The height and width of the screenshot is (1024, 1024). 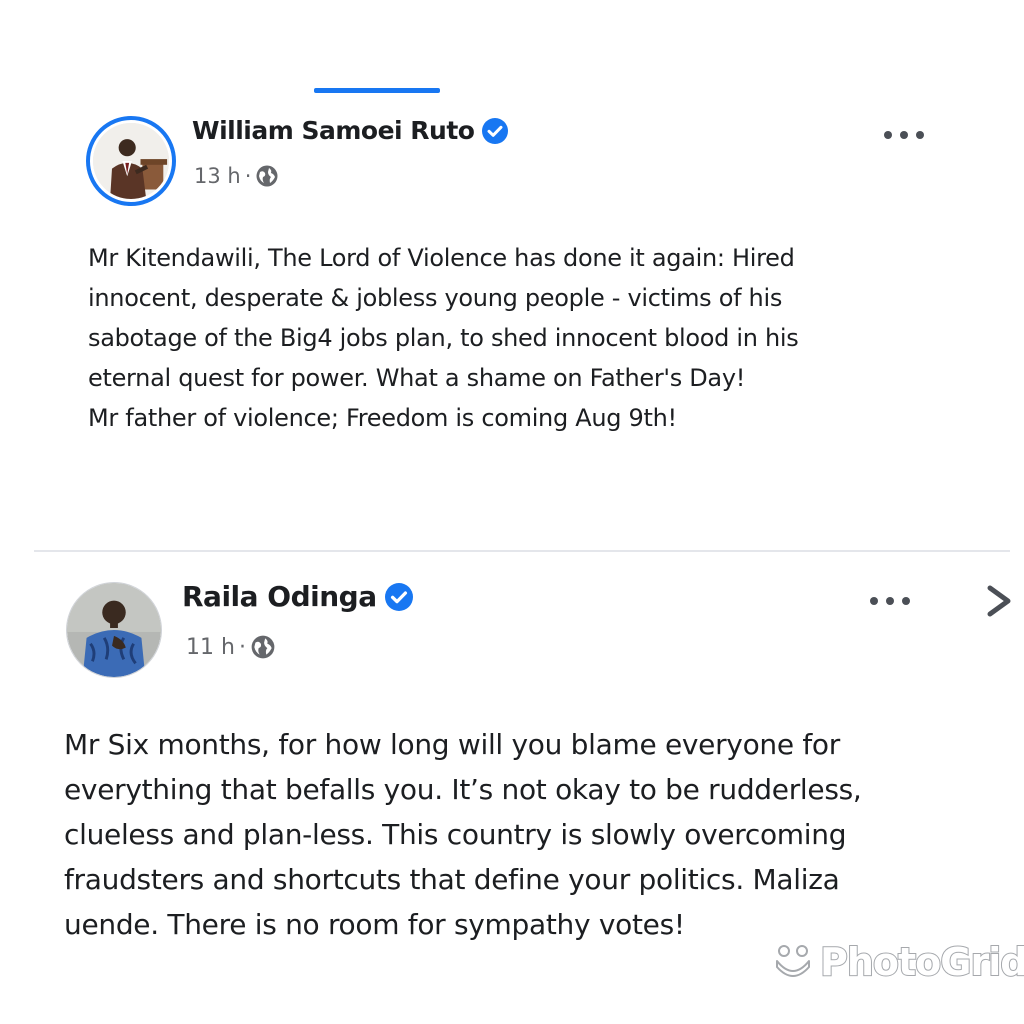 I want to click on author-row: Raila Odinga, so click(x=297, y=596).